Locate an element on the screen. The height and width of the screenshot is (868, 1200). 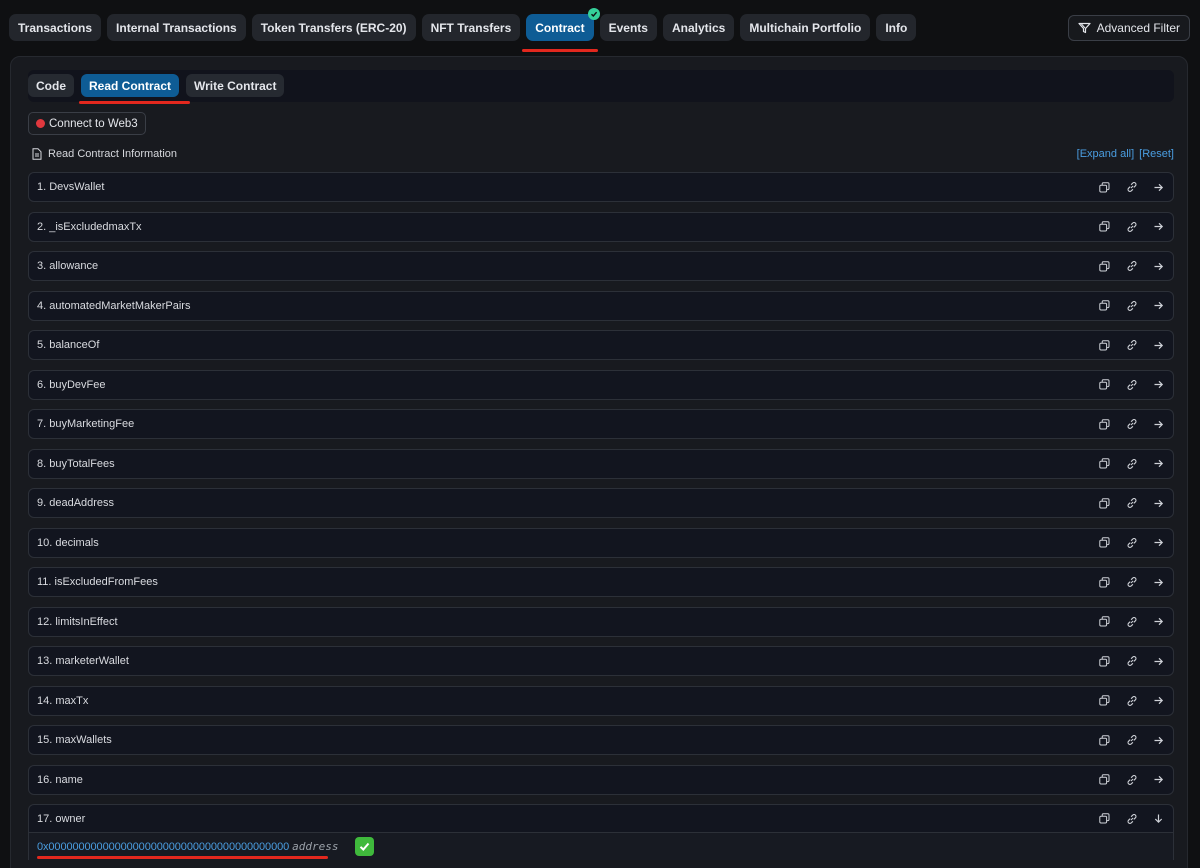
tab-label: Internal Transactions is located at coordinates (176, 27).